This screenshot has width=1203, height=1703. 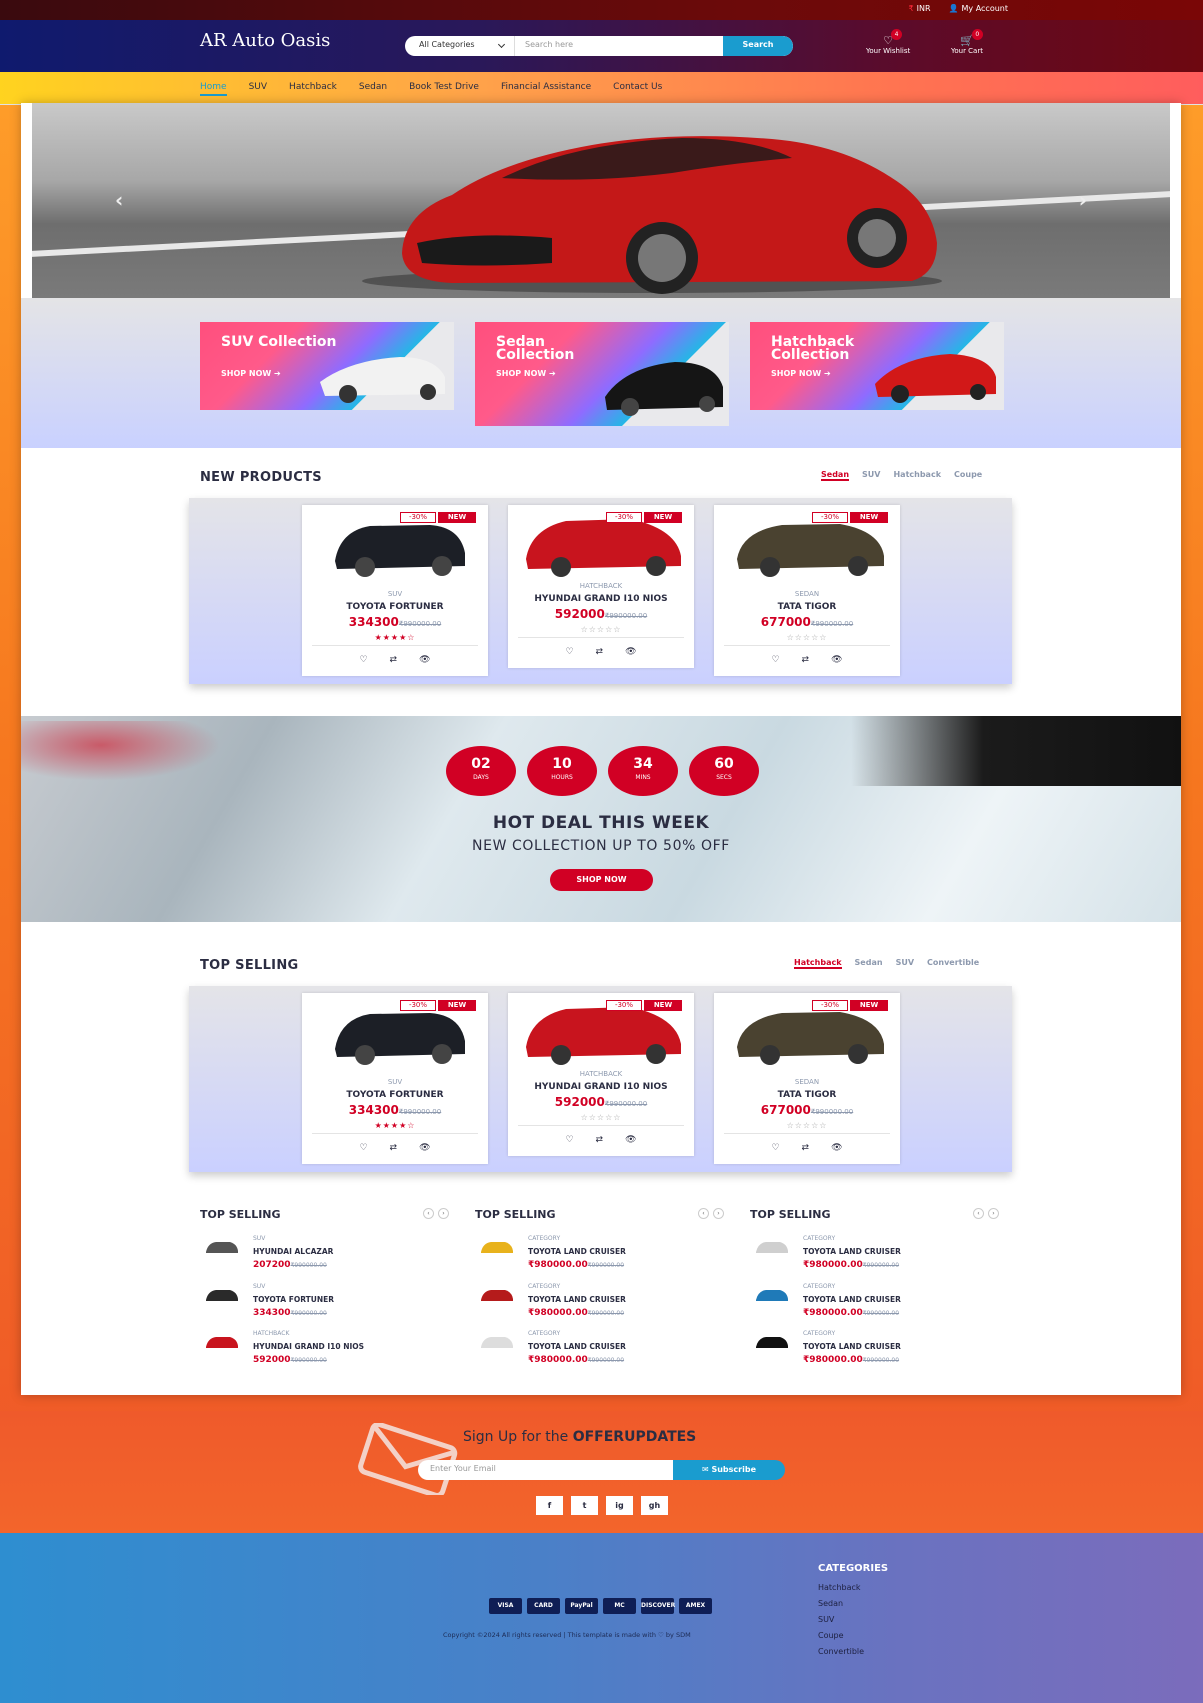 What do you see at coordinates (584, 1505) in the screenshot?
I see `twitter-icon: t` at bounding box center [584, 1505].